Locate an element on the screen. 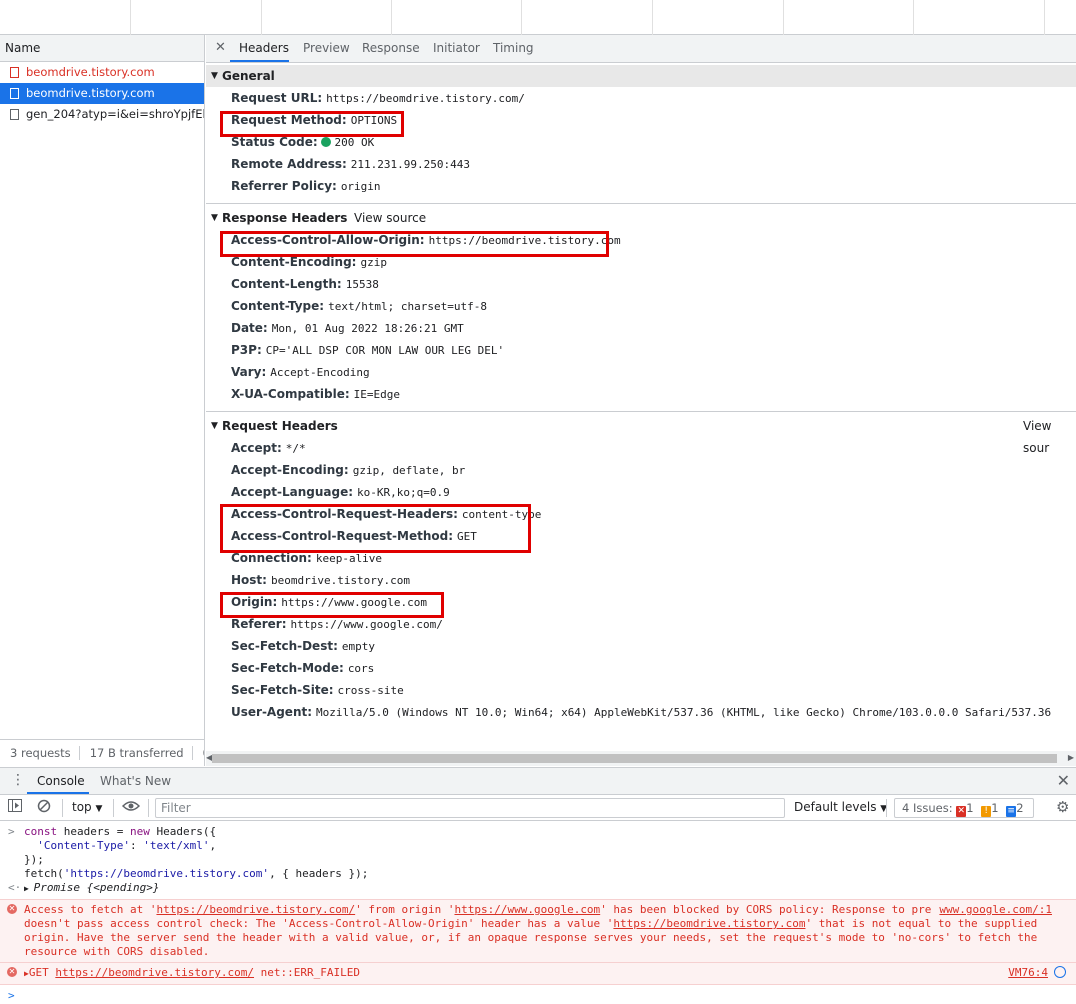 Image resolution: width=1076 pixels, height=1004 pixels. info-badge-icon: ≡ is located at coordinates (1011, 811).